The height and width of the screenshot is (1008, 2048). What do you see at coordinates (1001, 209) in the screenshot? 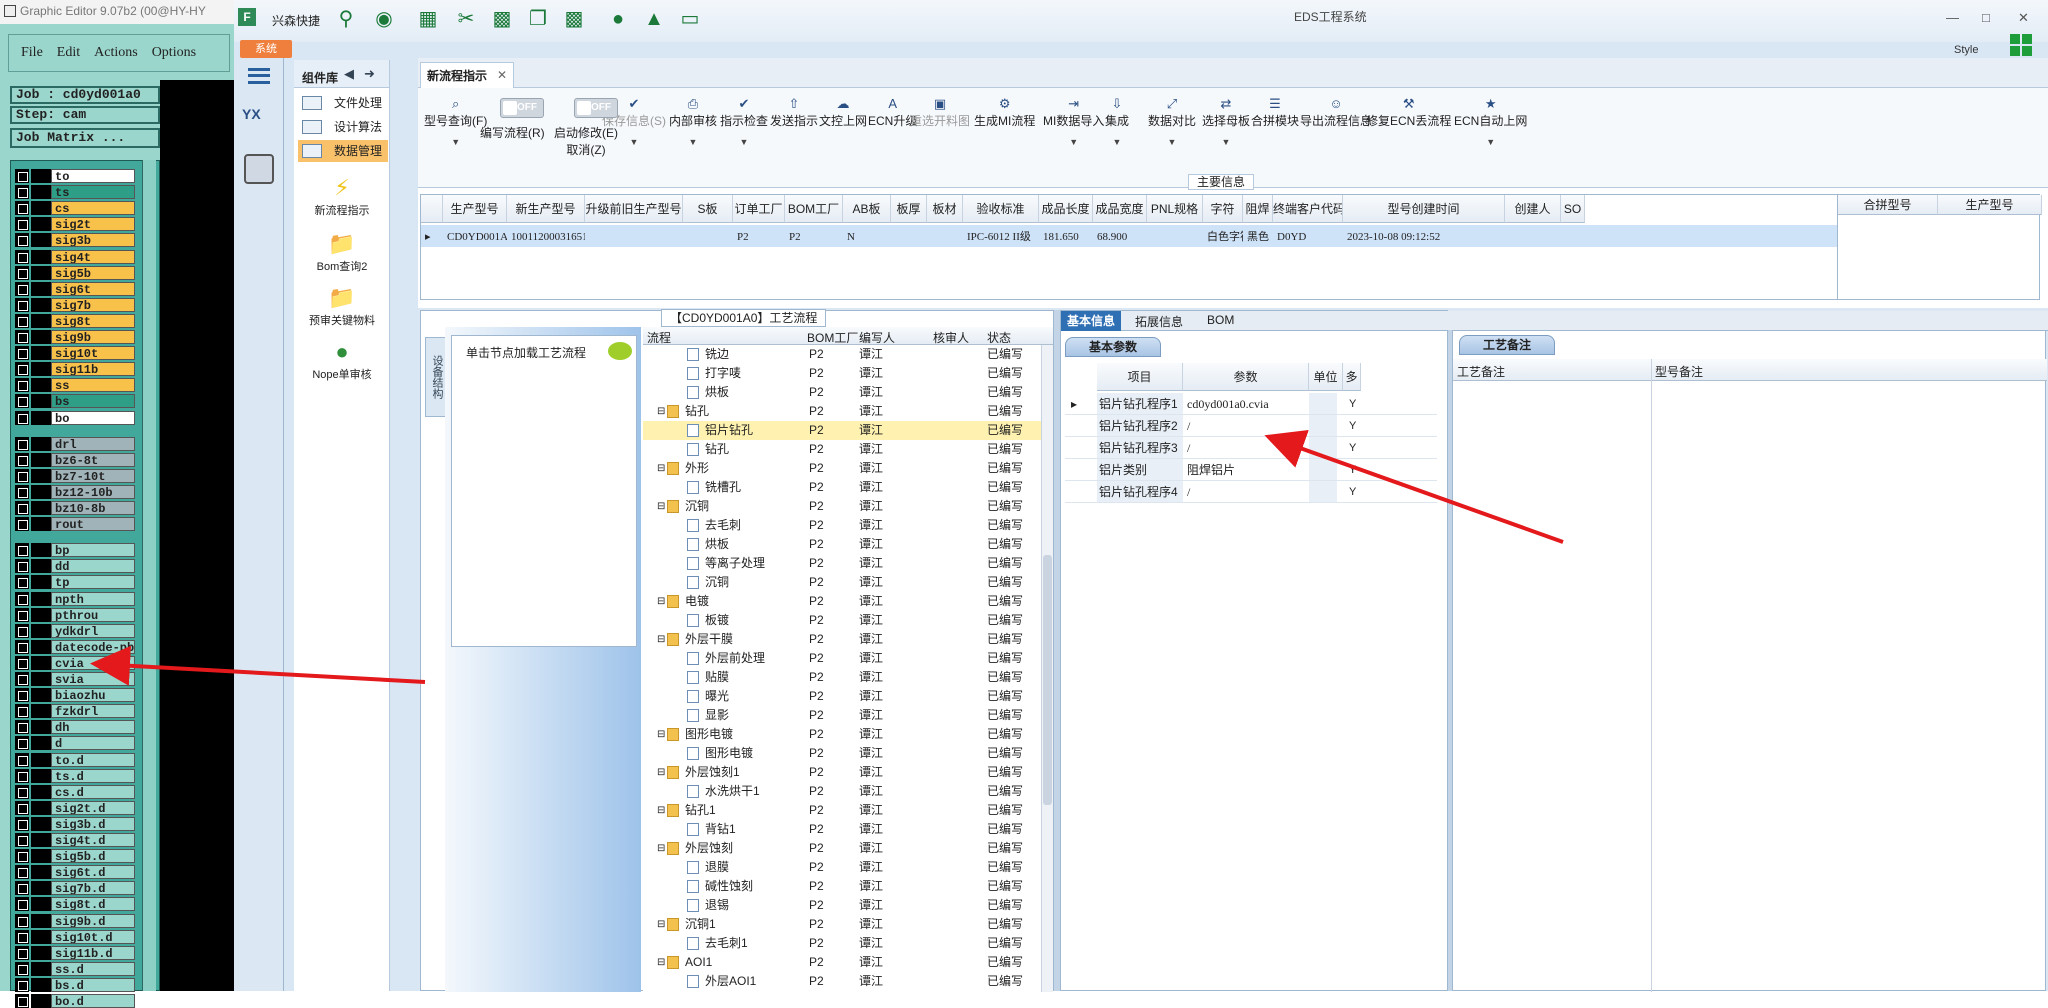
I see `grid-col-header: 验收标准` at bounding box center [1001, 209].